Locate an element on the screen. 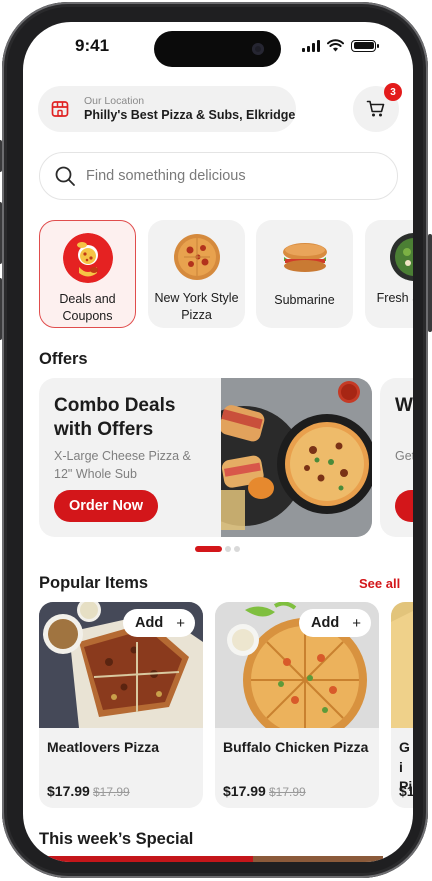 This screenshot has width=432, height=881. status-icons is located at coordinates (340, 45).